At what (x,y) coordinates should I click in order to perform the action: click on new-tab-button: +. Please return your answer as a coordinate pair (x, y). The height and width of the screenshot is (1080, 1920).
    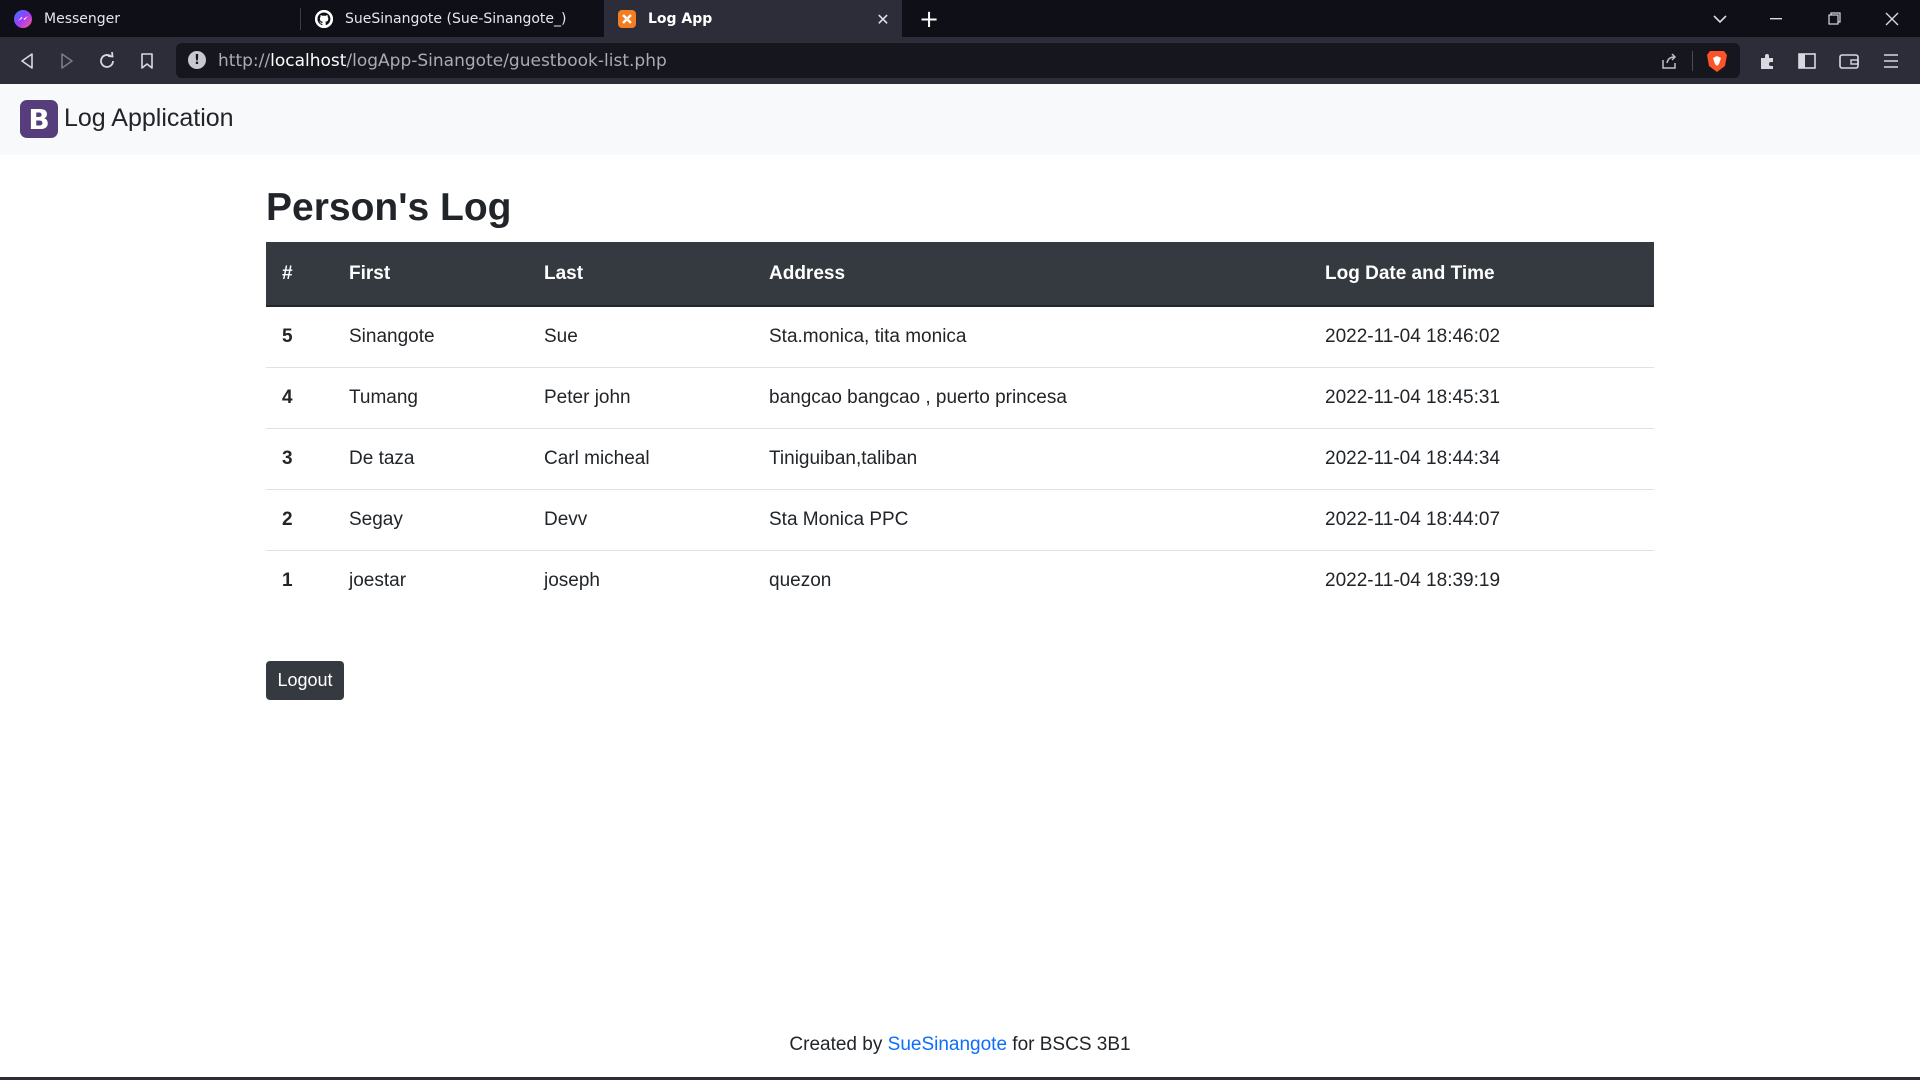
    Looking at the image, I should click on (929, 19).